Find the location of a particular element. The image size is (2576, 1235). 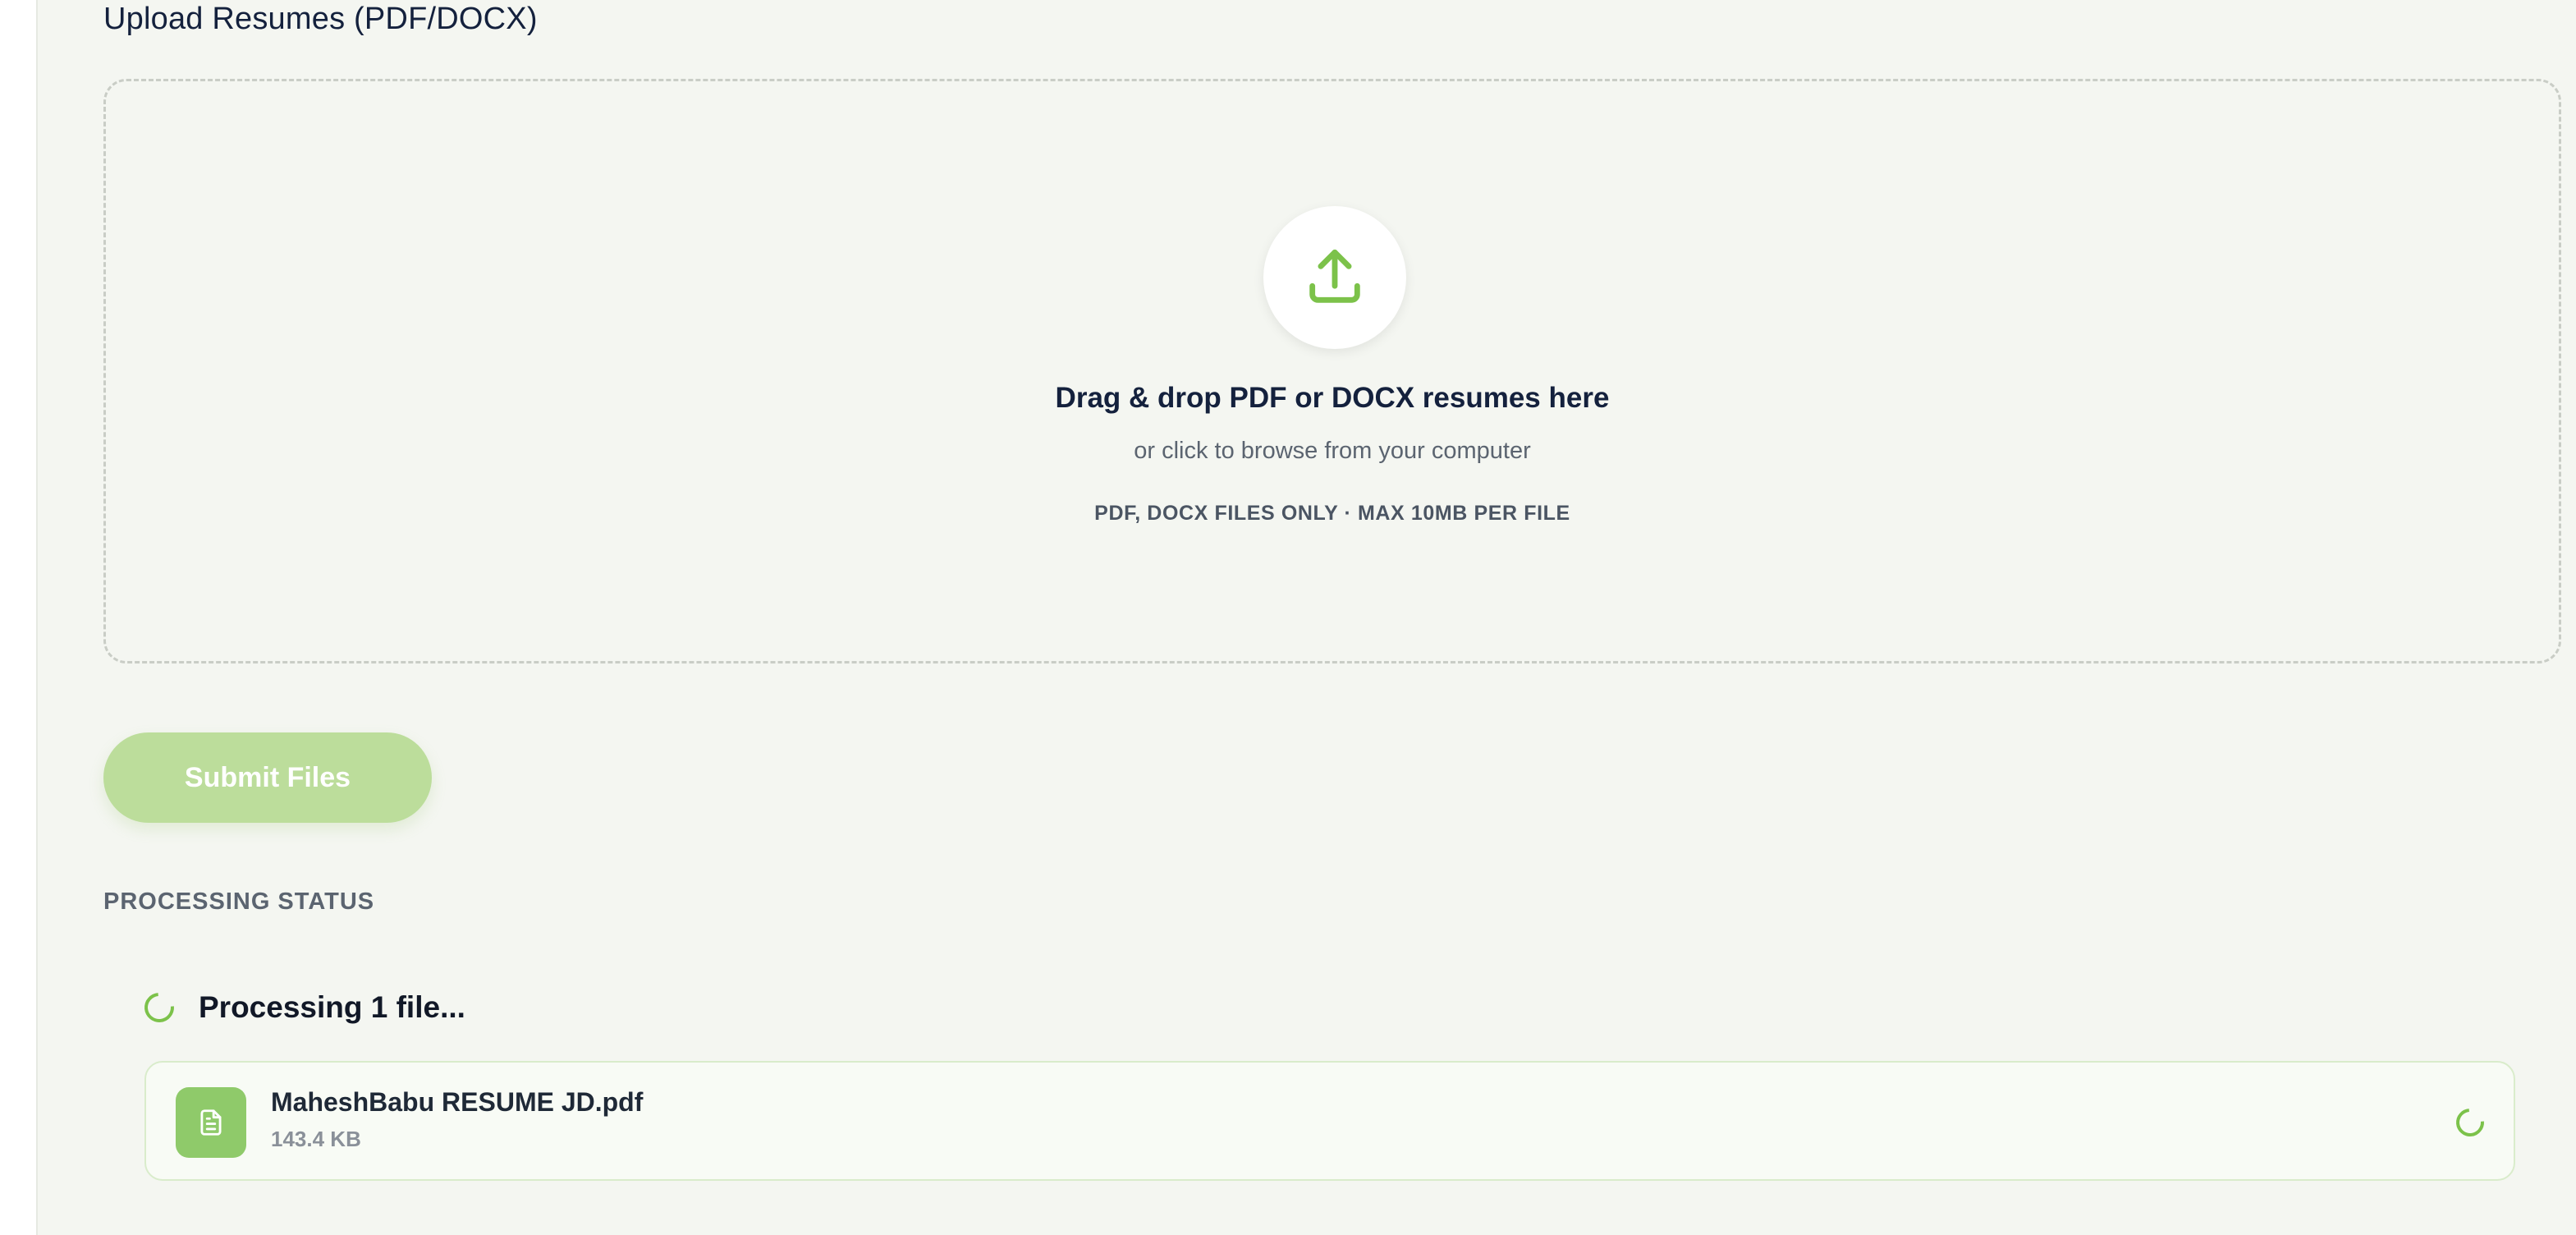

dropzone-title: Drag & drop PDF or DOCX resumes here is located at coordinates (1332, 398).